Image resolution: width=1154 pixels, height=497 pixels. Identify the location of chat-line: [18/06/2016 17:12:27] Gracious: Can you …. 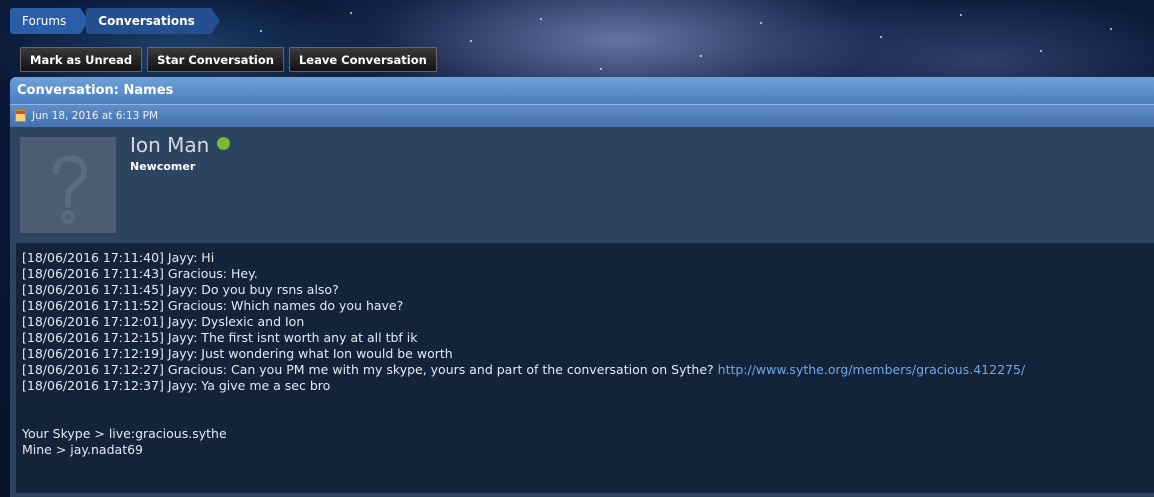
(585, 370).